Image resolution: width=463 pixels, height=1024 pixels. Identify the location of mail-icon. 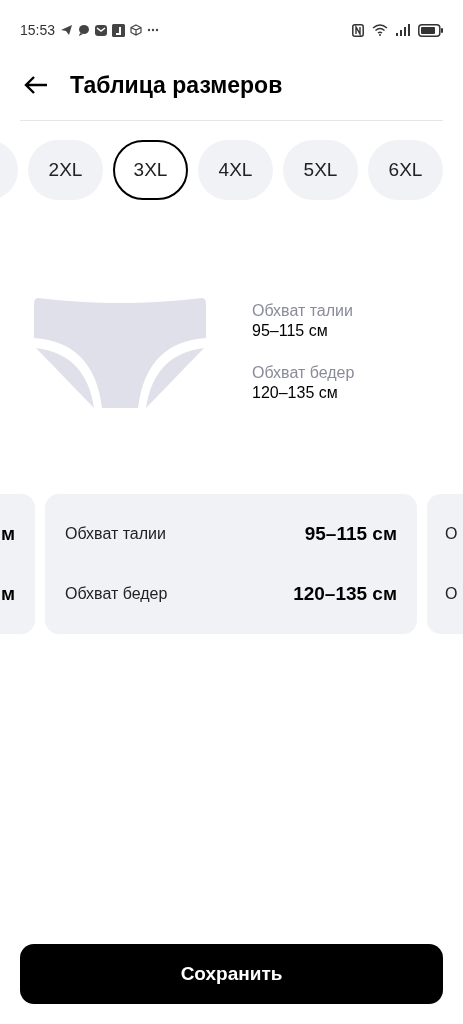
(101, 30).